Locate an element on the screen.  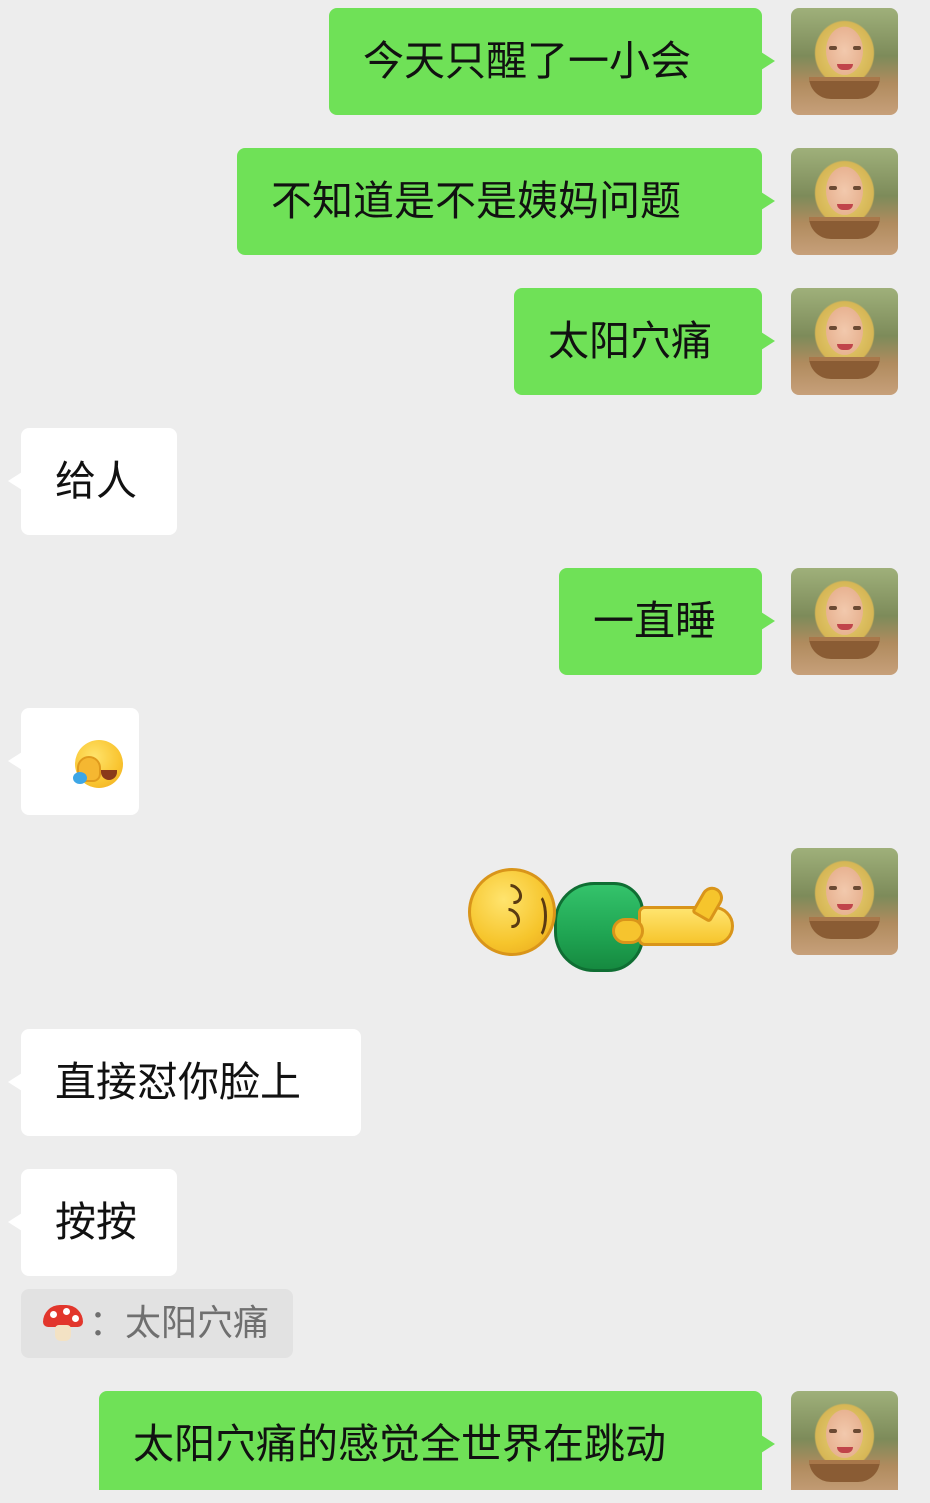
bottom-strip is located at coordinates (465, 1496).